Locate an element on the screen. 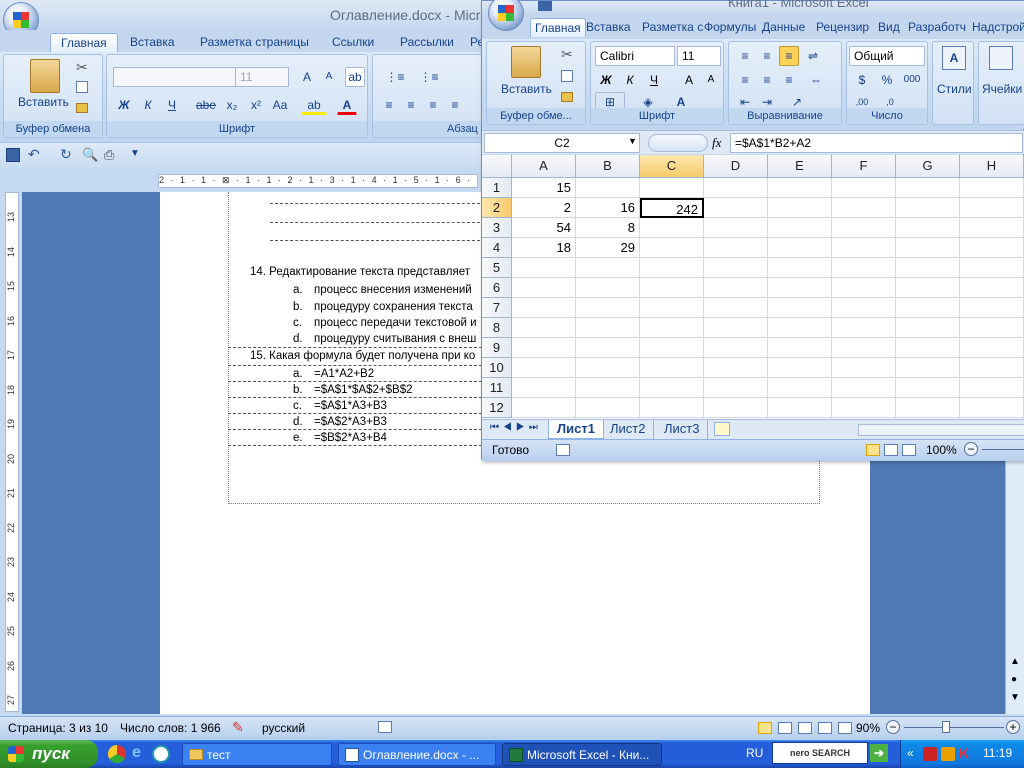 This screenshot has height=768, width=1024. justify-icon: ≡ is located at coordinates (455, 105).